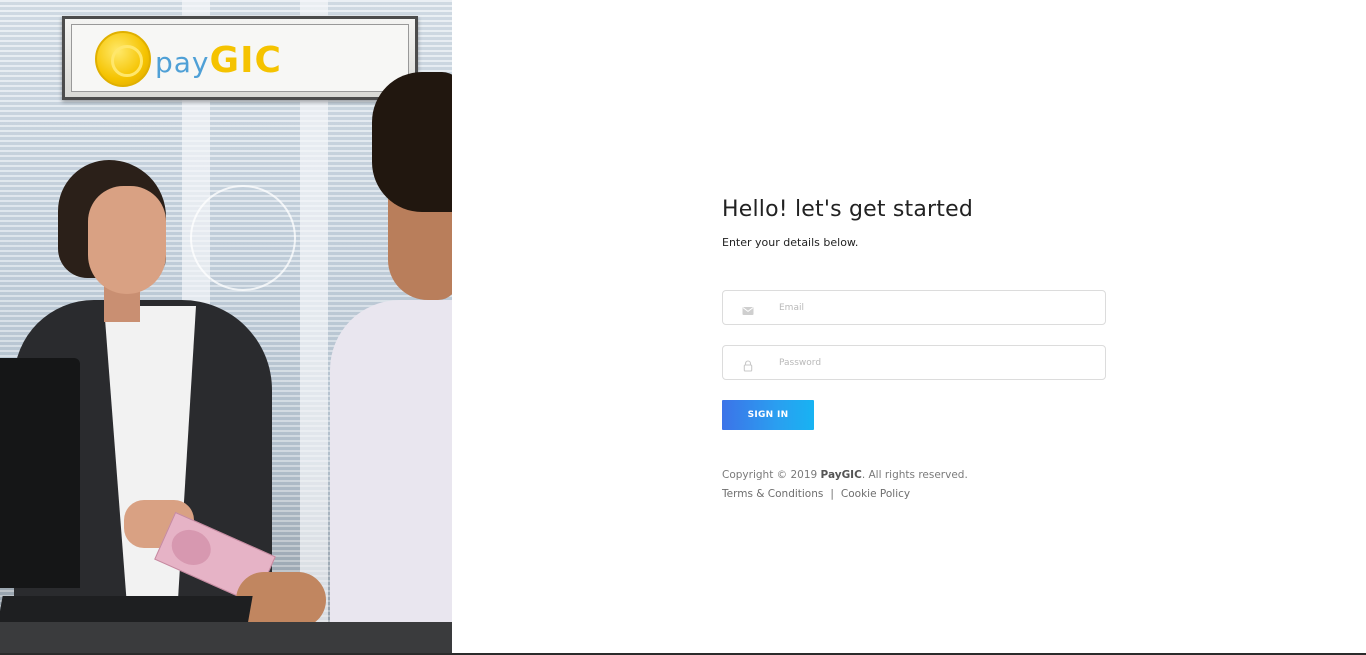 The image size is (1366, 655). I want to click on password-input, so click(934, 363).